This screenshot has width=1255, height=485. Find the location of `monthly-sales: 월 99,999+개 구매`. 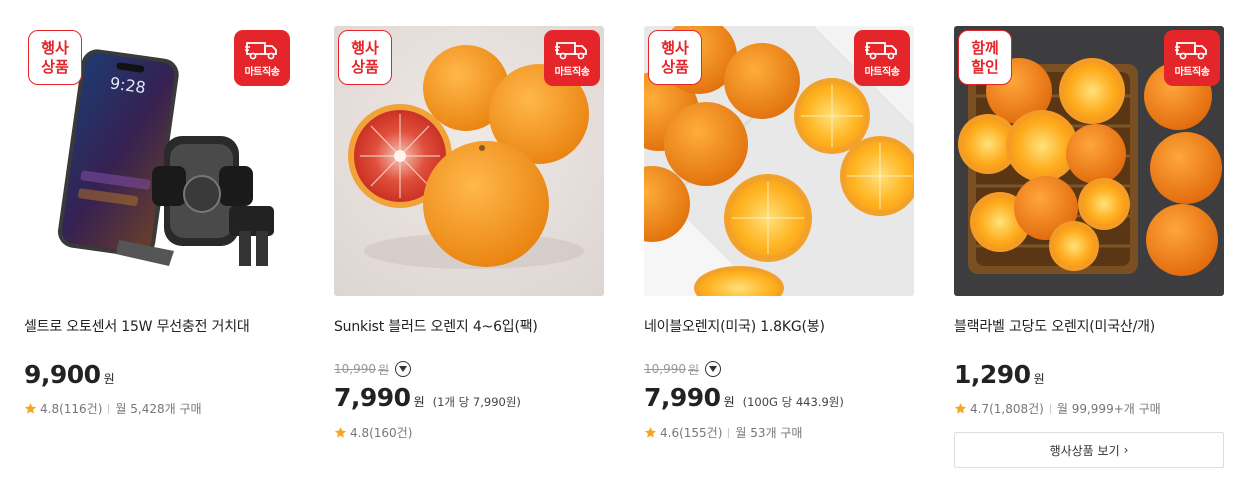

monthly-sales: 월 99,999+개 구매 is located at coordinates (1108, 409).